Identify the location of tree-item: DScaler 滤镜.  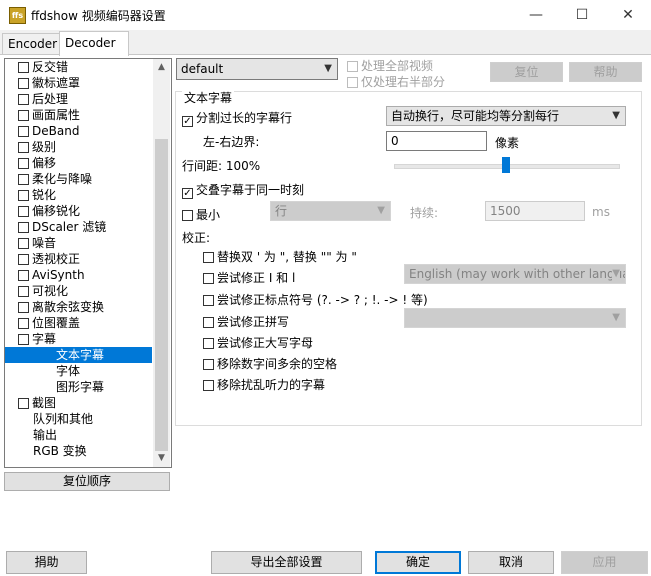
(62, 227).